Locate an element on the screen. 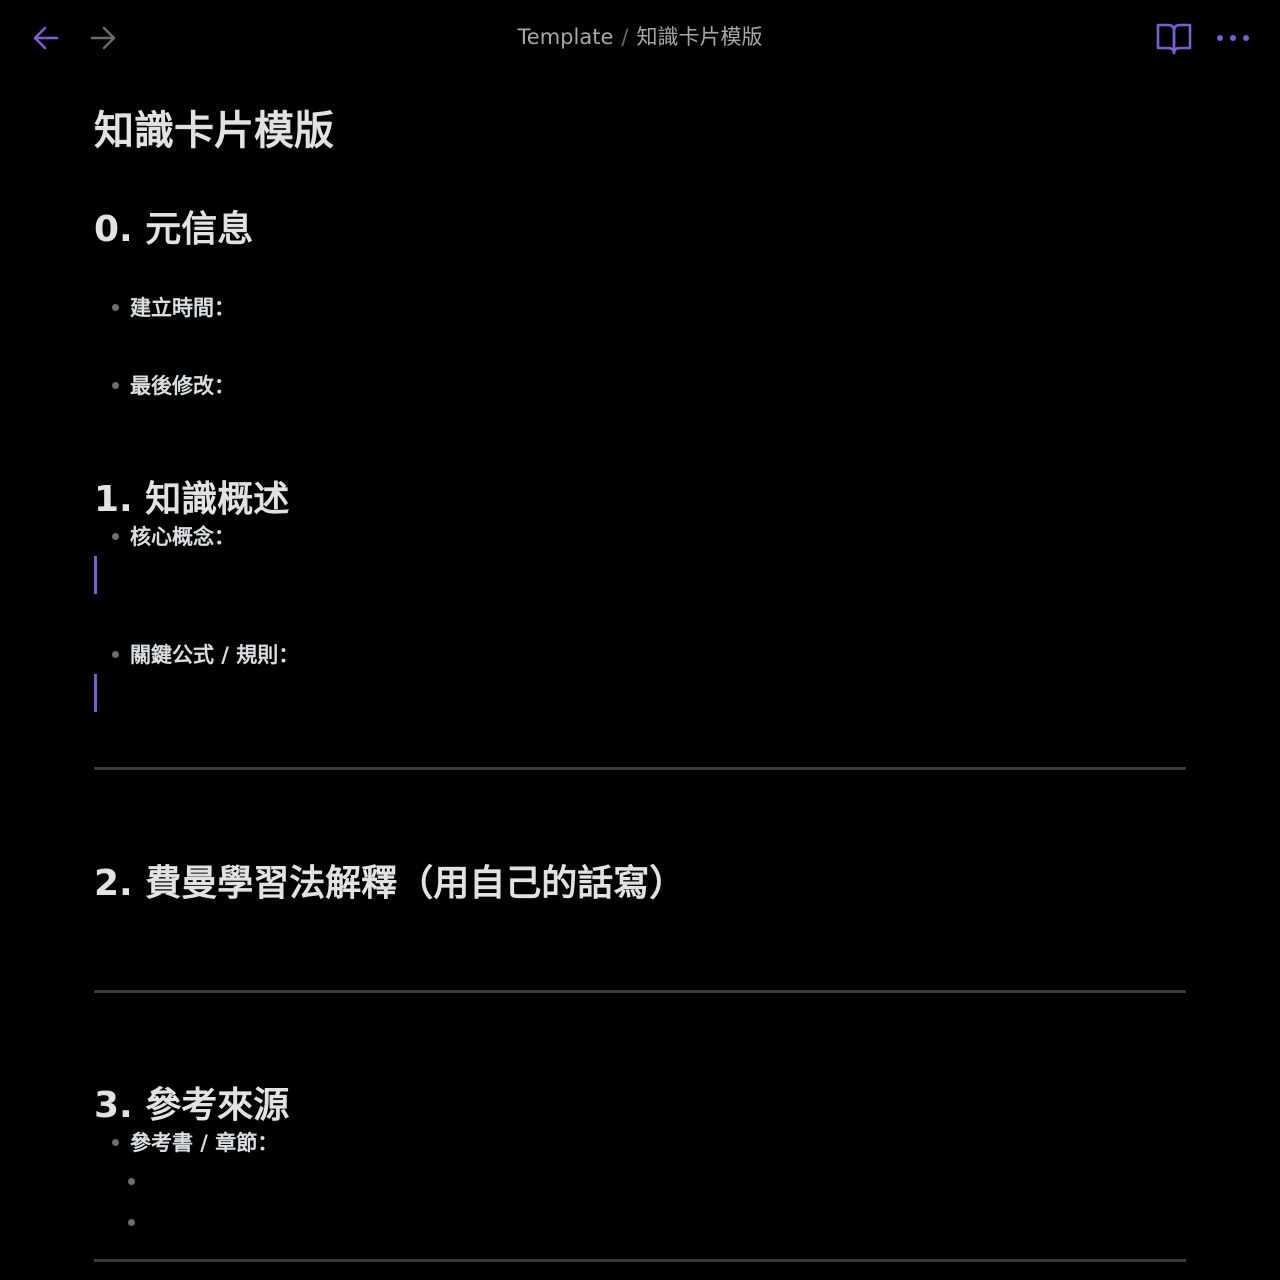  list-item: 參考書 / 章節： is located at coordinates (195, 1142).